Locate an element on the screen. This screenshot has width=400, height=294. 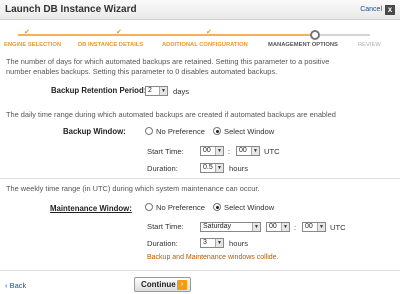
maintenance-select-window-radio is located at coordinates (217, 207).